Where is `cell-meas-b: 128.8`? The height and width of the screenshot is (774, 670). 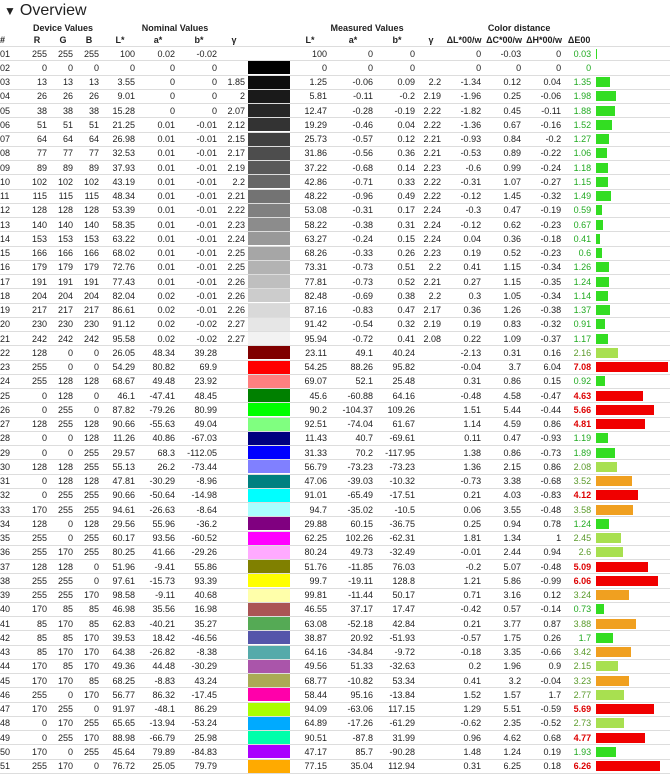 cell-meas-b: 128.8 is located at coordinates (397, 581).